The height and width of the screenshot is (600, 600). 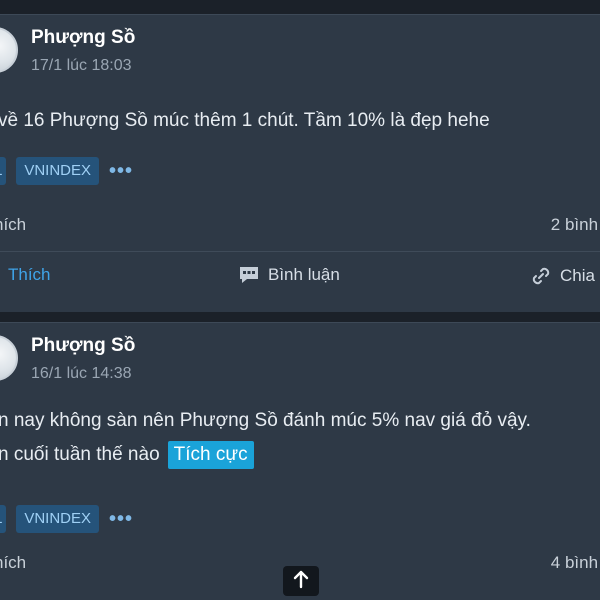 I want to click on like-button: Thích, so click(x=29, y=275).